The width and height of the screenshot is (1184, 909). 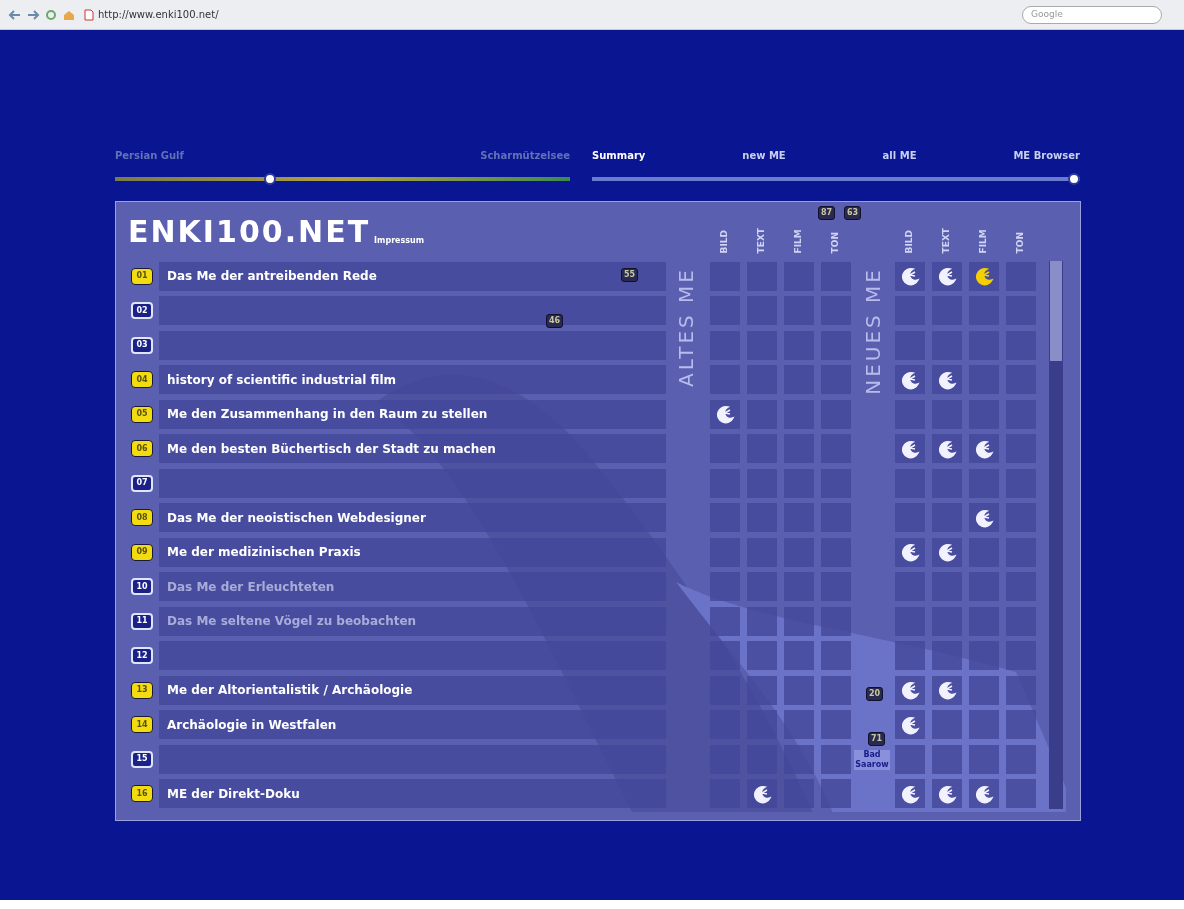 What do you see at coordinates (69, 14) in the screenshot?
I see `home-icon` at bounding box center [69, 14].